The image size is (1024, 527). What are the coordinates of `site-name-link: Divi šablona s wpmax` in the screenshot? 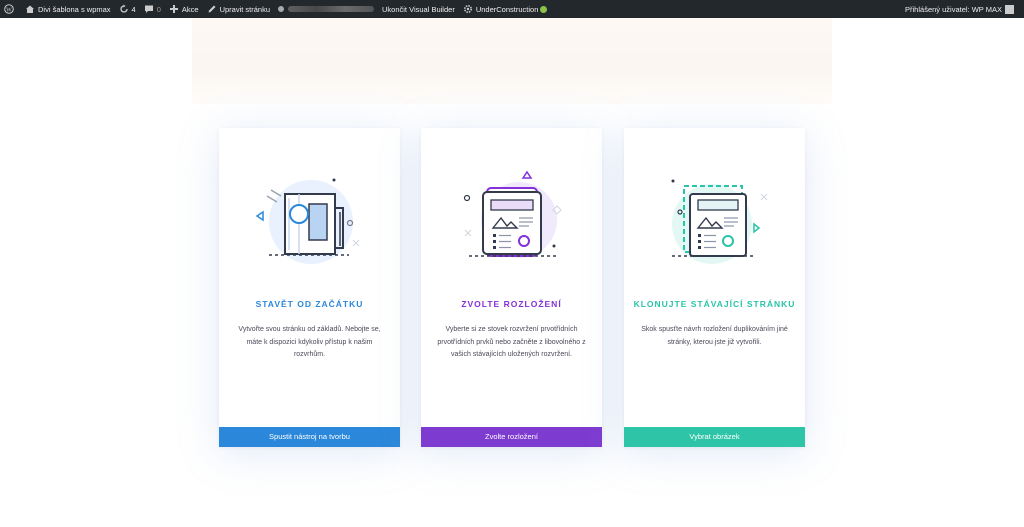 It's located at (68, 9).